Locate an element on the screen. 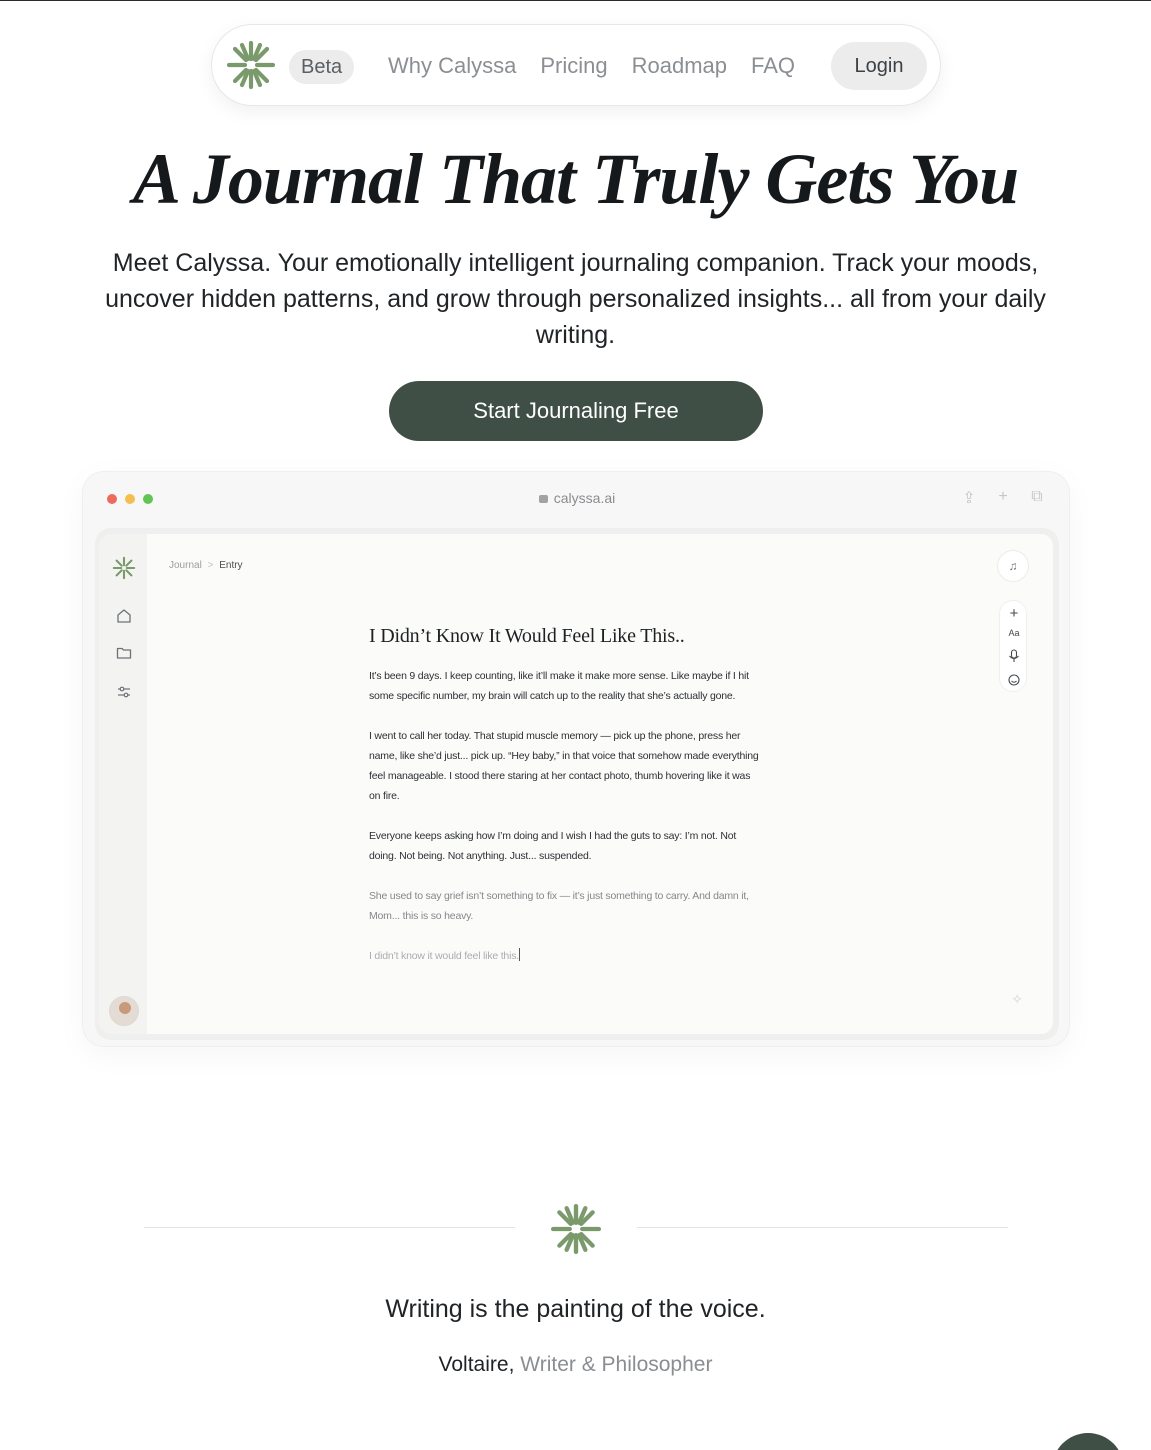 The width and height of the screenshot is (1151, 1450). entry-typing-text: I didn’t know it would feel like this. is located at coordinates (444, 956).